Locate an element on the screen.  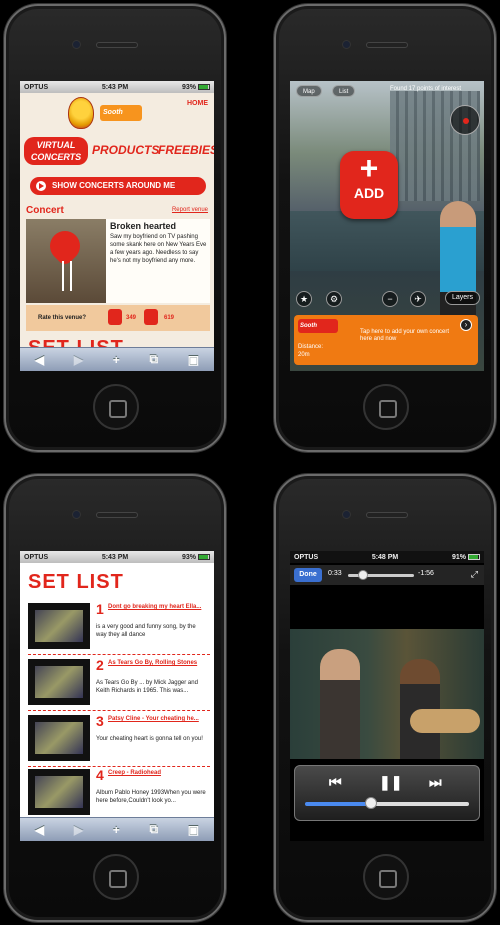
venue-illustration is located at coordinates (66, 261).